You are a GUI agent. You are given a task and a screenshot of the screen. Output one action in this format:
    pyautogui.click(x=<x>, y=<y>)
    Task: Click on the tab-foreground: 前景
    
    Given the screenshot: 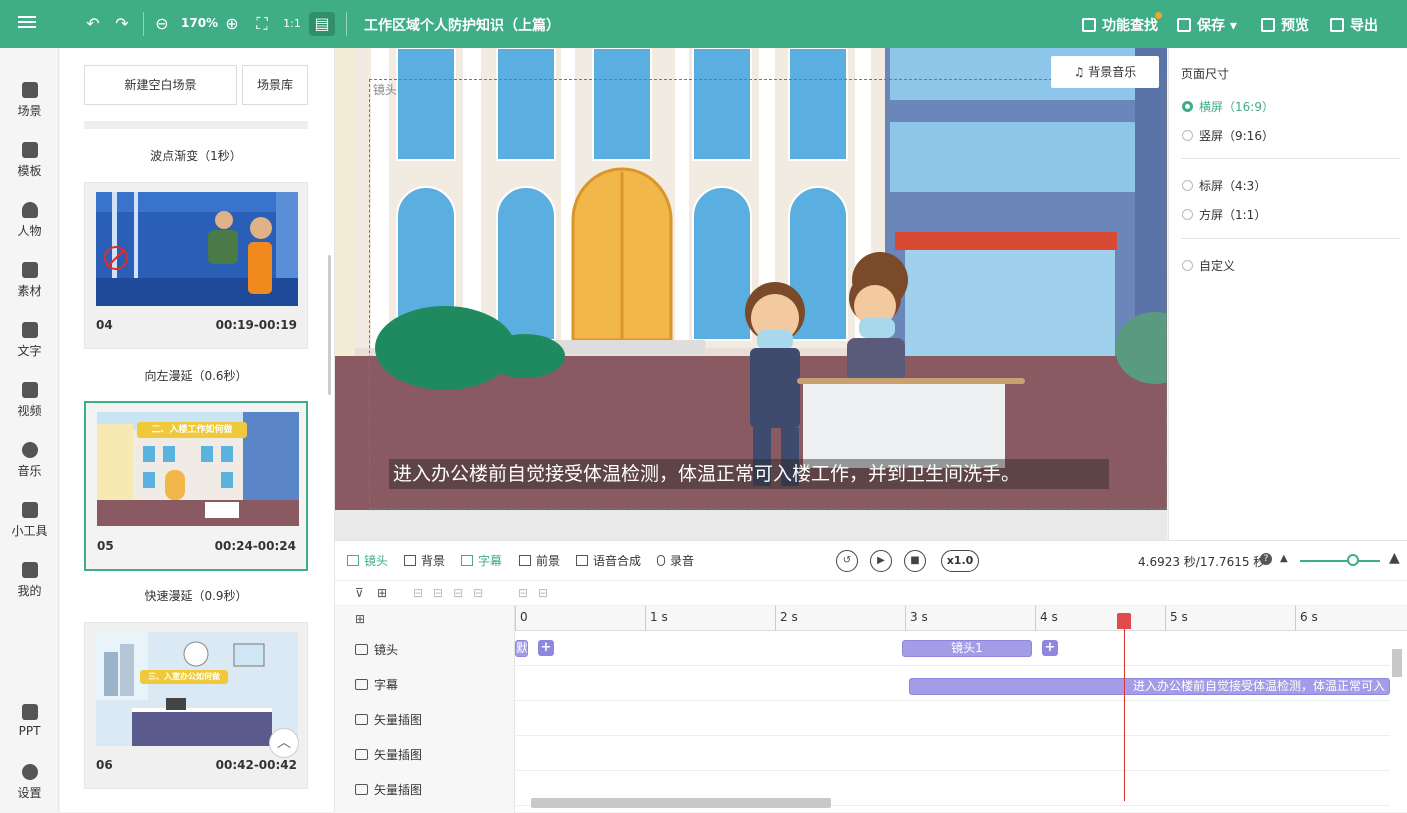 What is the action you would take?
    pyautogui.click(x=539, y=560)
    